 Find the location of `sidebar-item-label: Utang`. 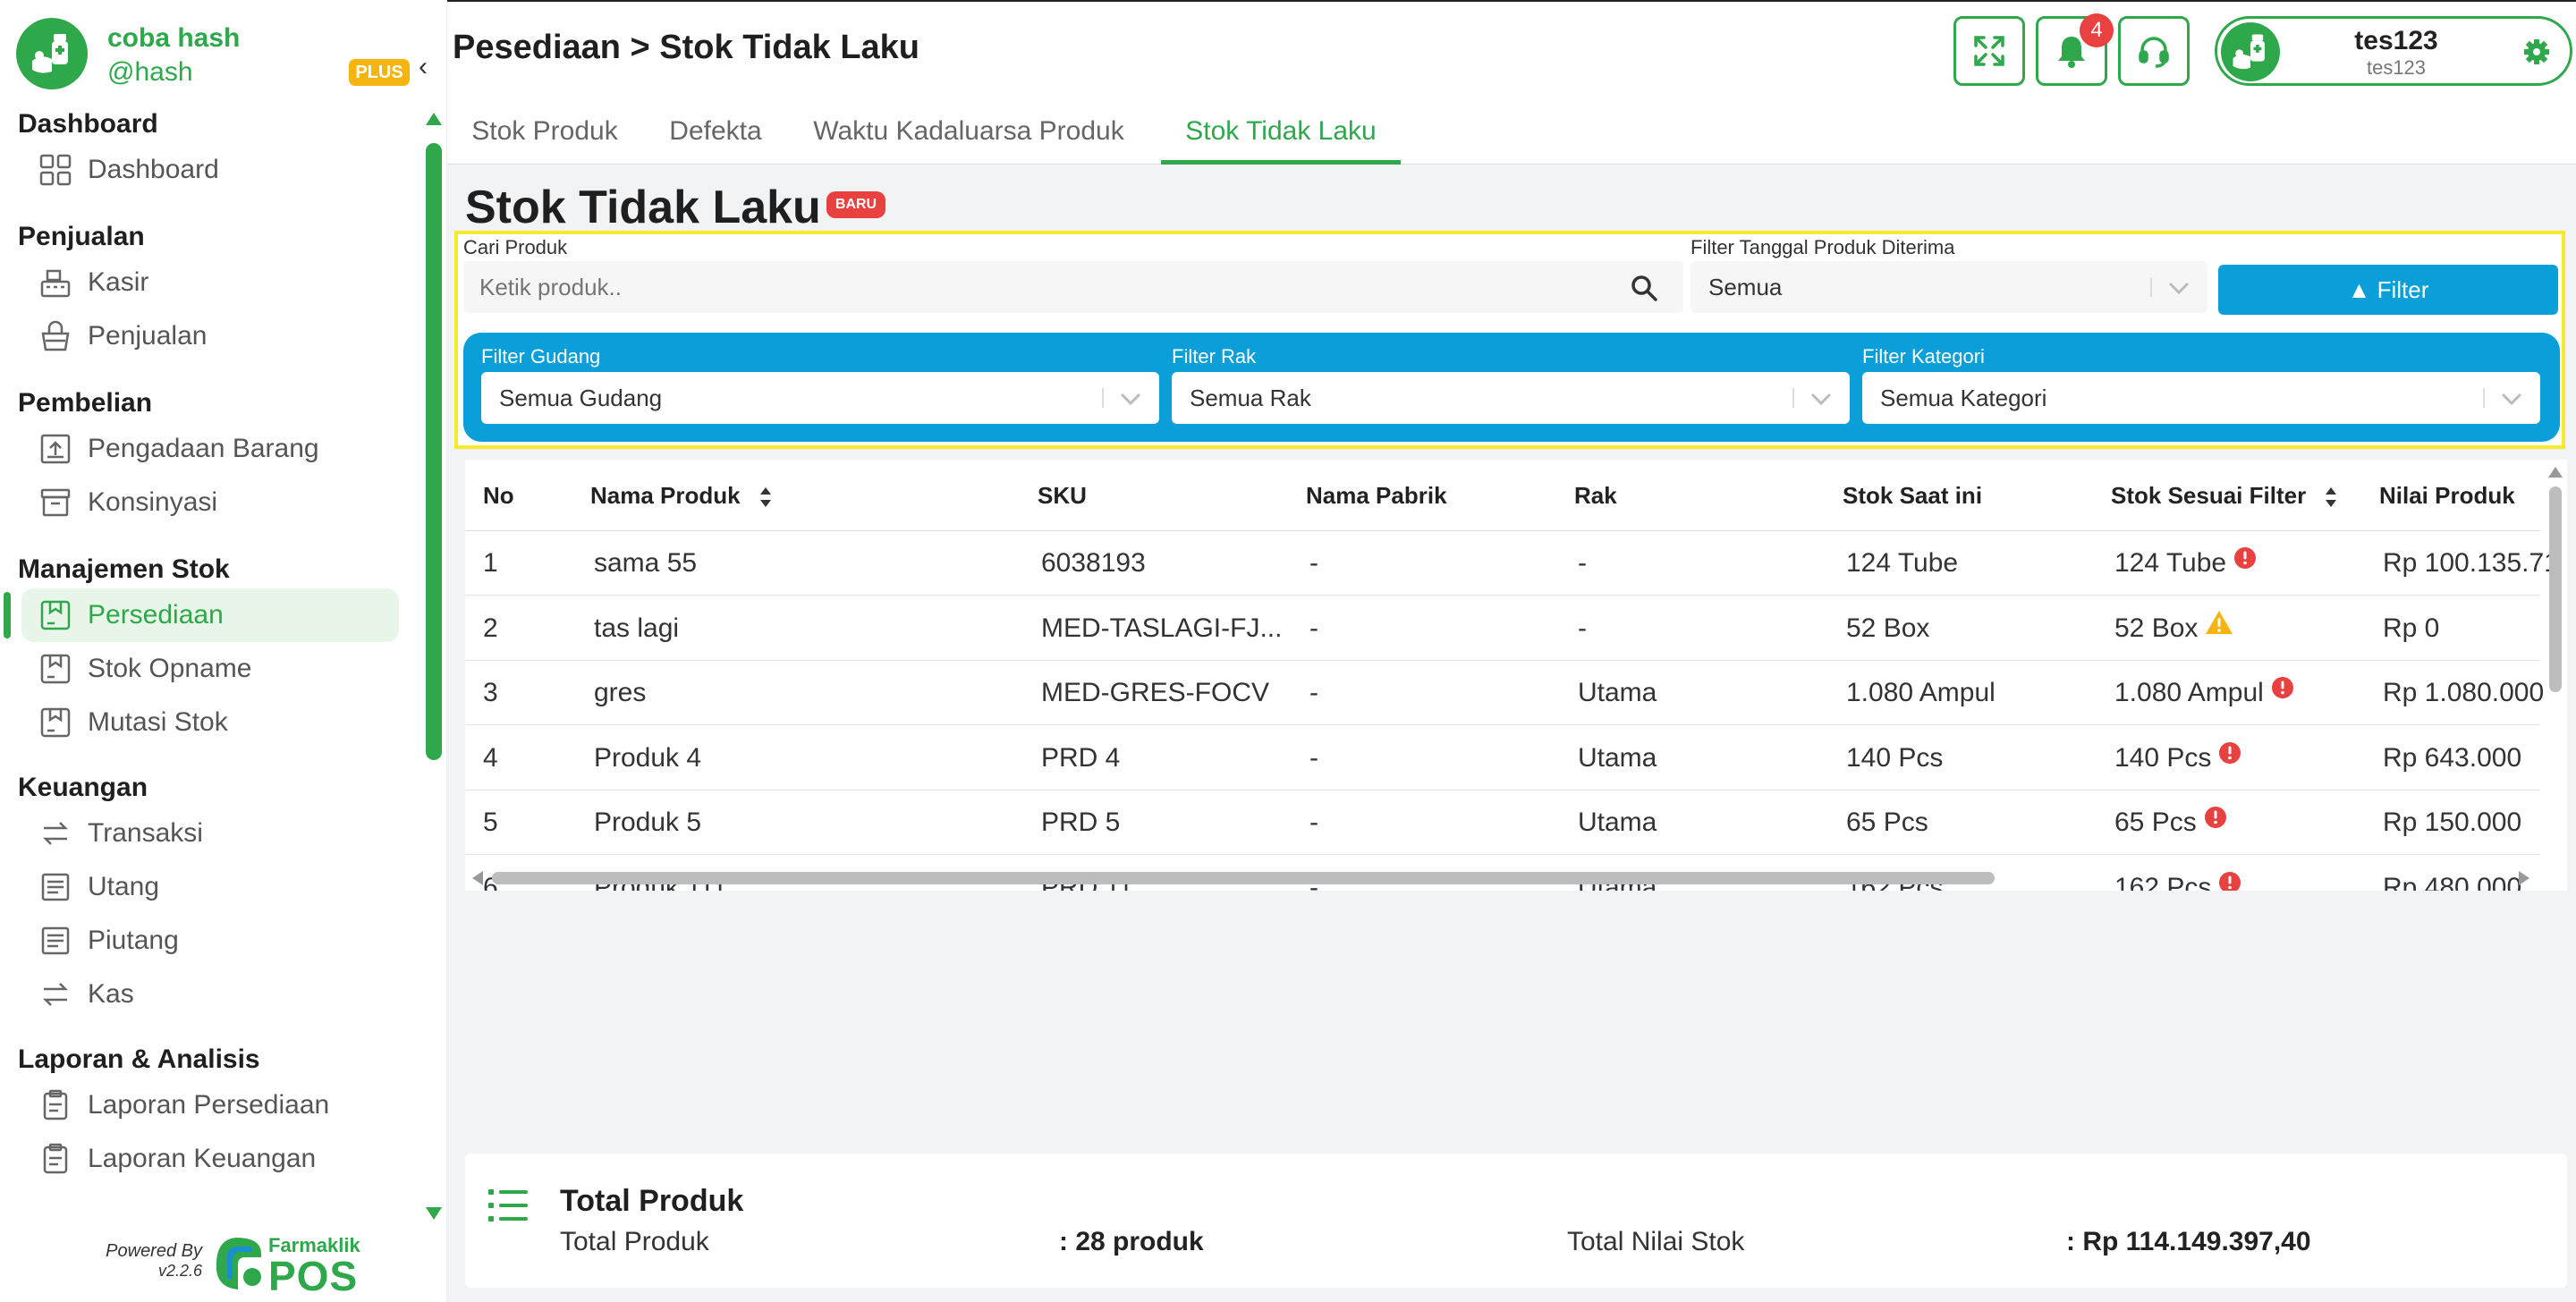

sidebar-item-label: Utang is located at coordinates (124, 886).